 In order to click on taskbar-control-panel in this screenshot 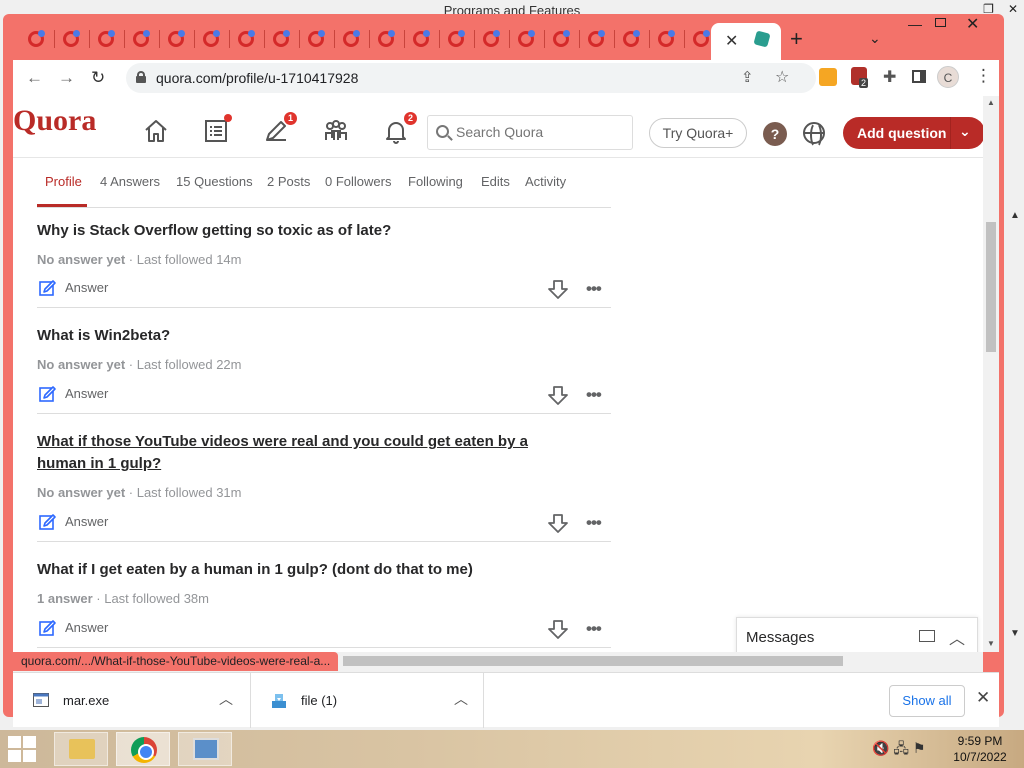, I will do `click(205, 749)`.